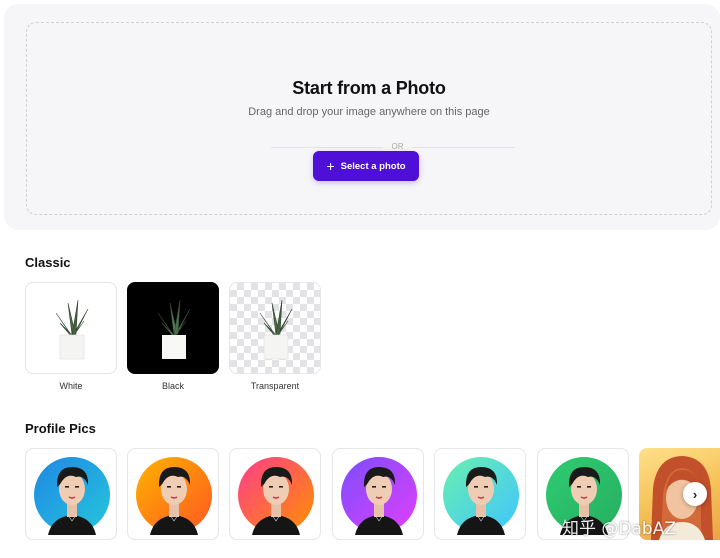 This screenshot has width=720, height=558. I want to click on profile-section-title: Profile Pics, so click(60, 428).